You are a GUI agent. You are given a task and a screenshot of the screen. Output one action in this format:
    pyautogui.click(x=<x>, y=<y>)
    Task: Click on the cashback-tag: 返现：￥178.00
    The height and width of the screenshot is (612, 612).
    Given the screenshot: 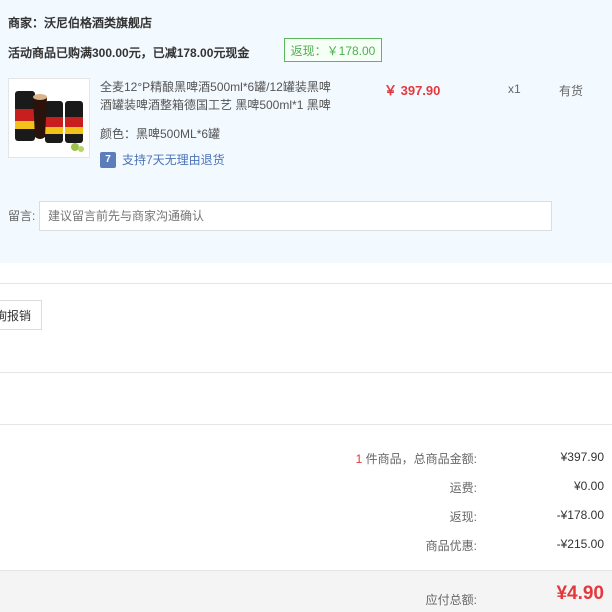 What is the action you would take?
    pyautogui.click(x=333, y=50)
    